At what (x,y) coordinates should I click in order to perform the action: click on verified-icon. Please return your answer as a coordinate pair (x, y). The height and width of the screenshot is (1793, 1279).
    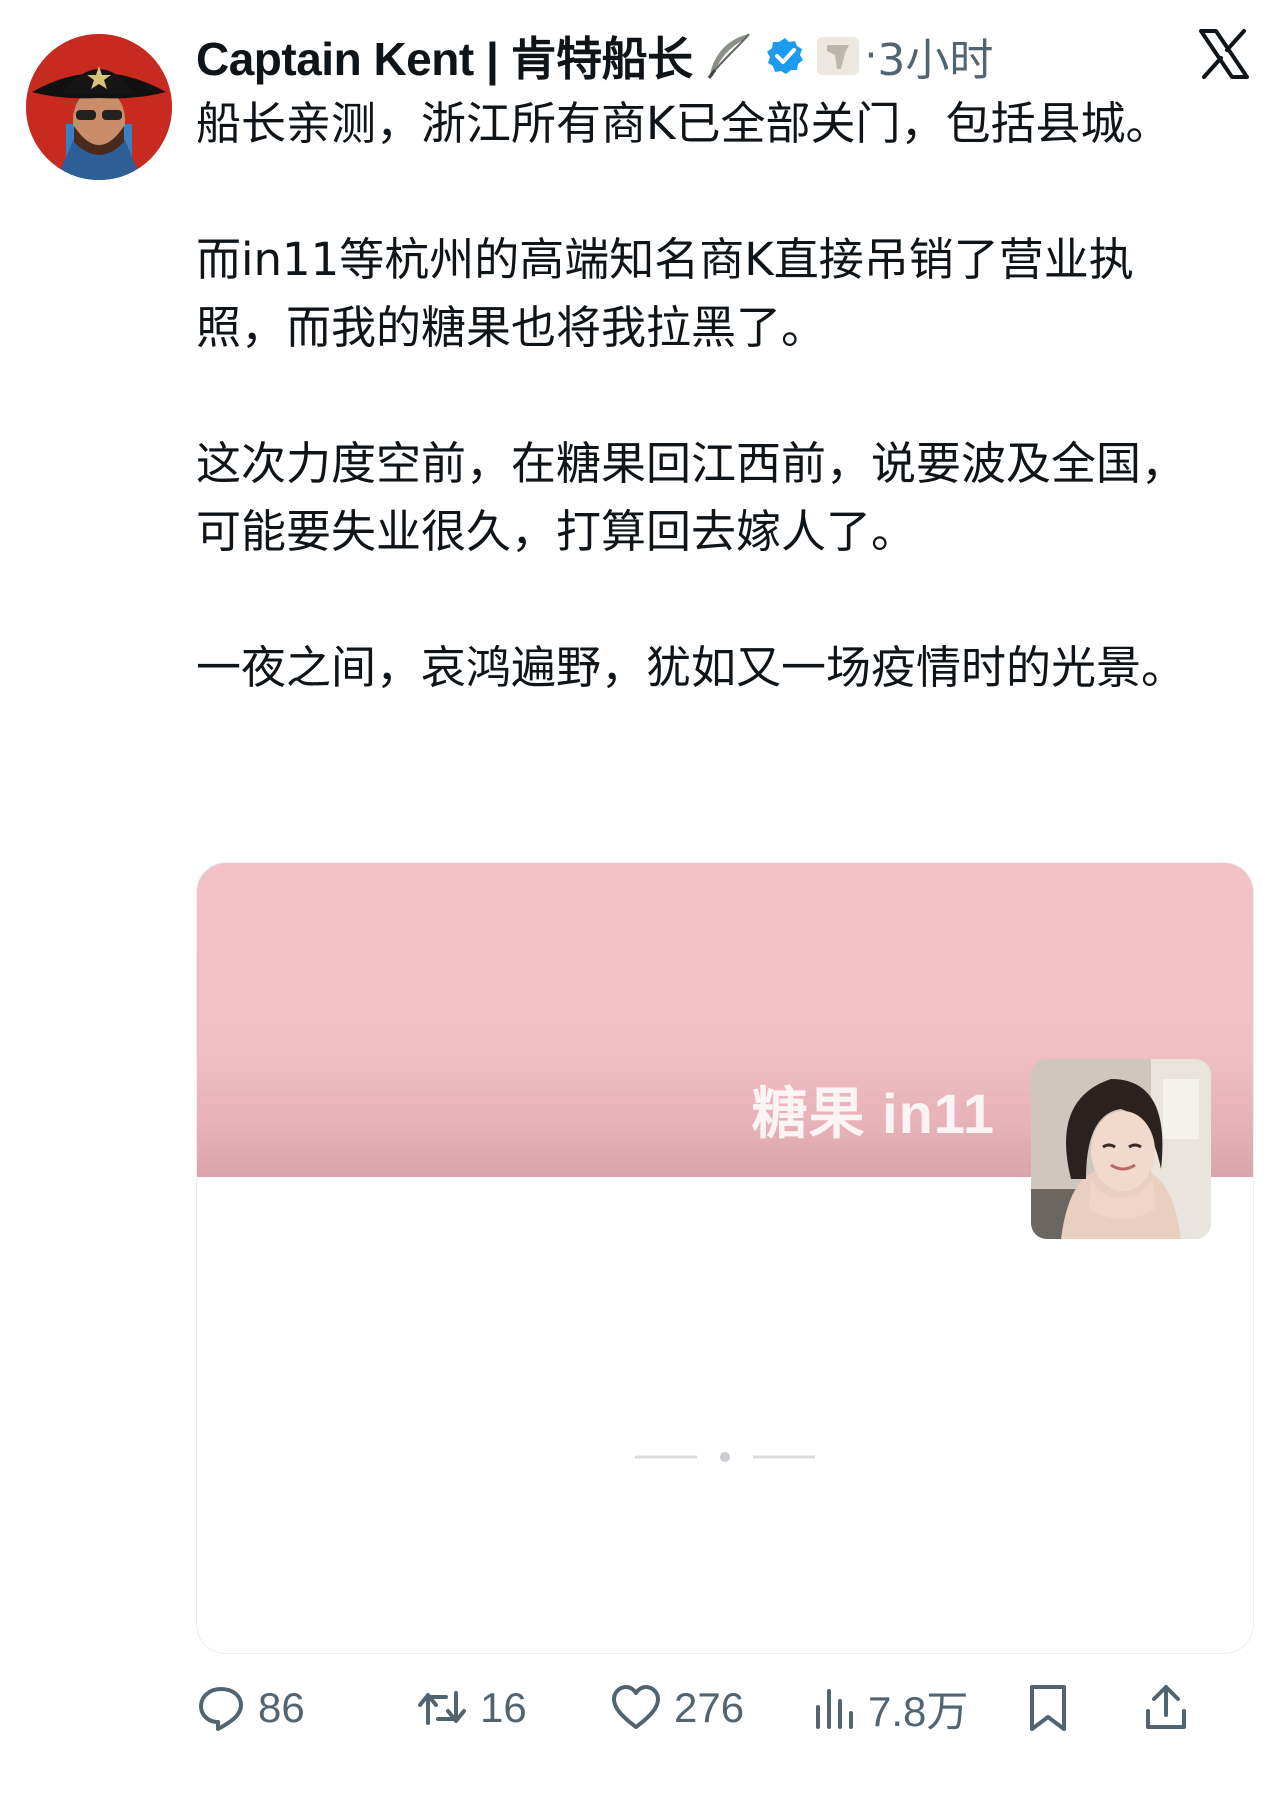
    Looking at the image, I should click on (785, 56).